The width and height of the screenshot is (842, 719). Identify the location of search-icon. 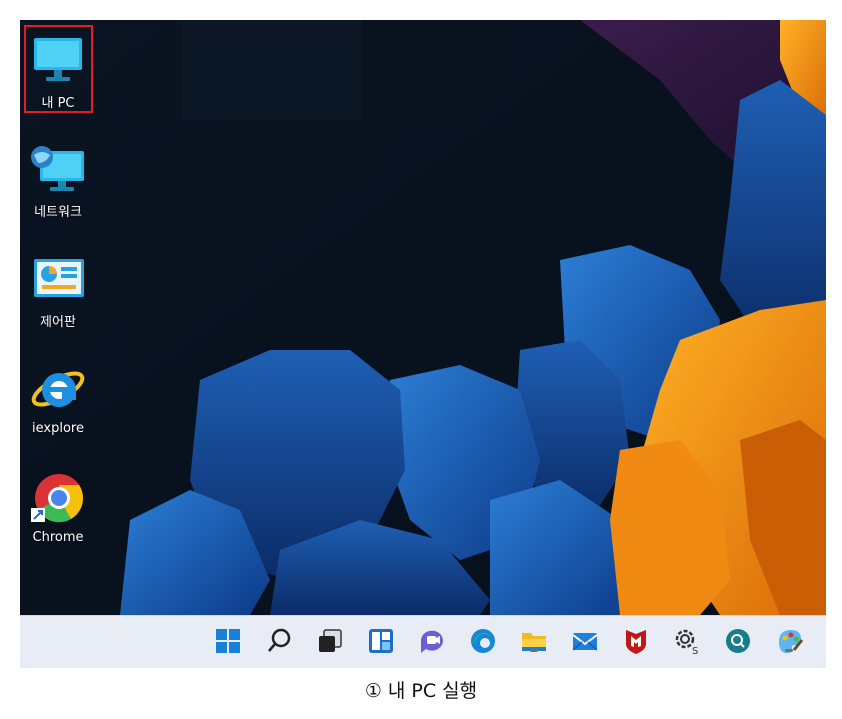
(279, 641).